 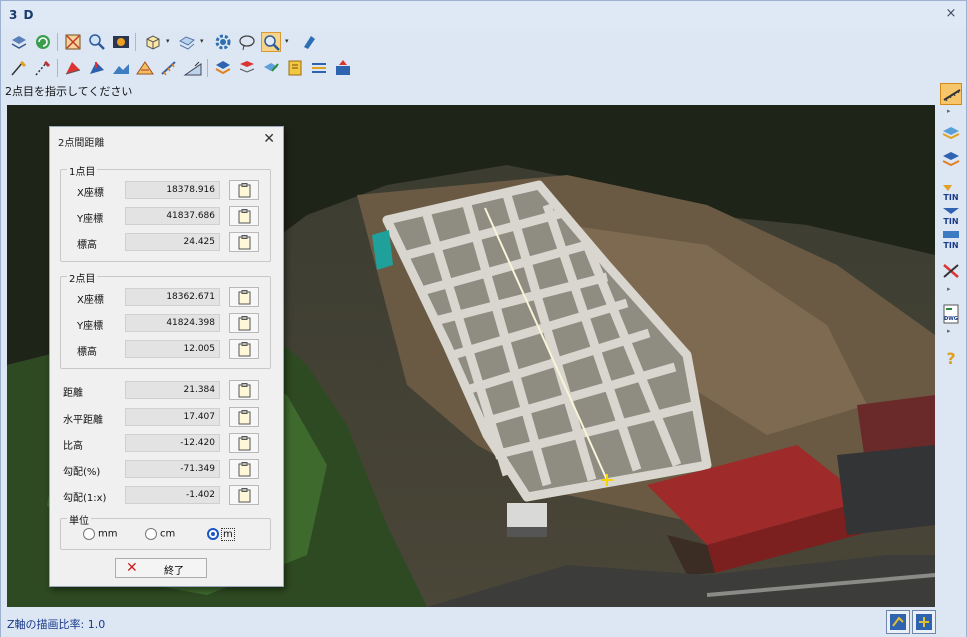 I want to click on point1-label: 1点目, so click(x=82, y=170).